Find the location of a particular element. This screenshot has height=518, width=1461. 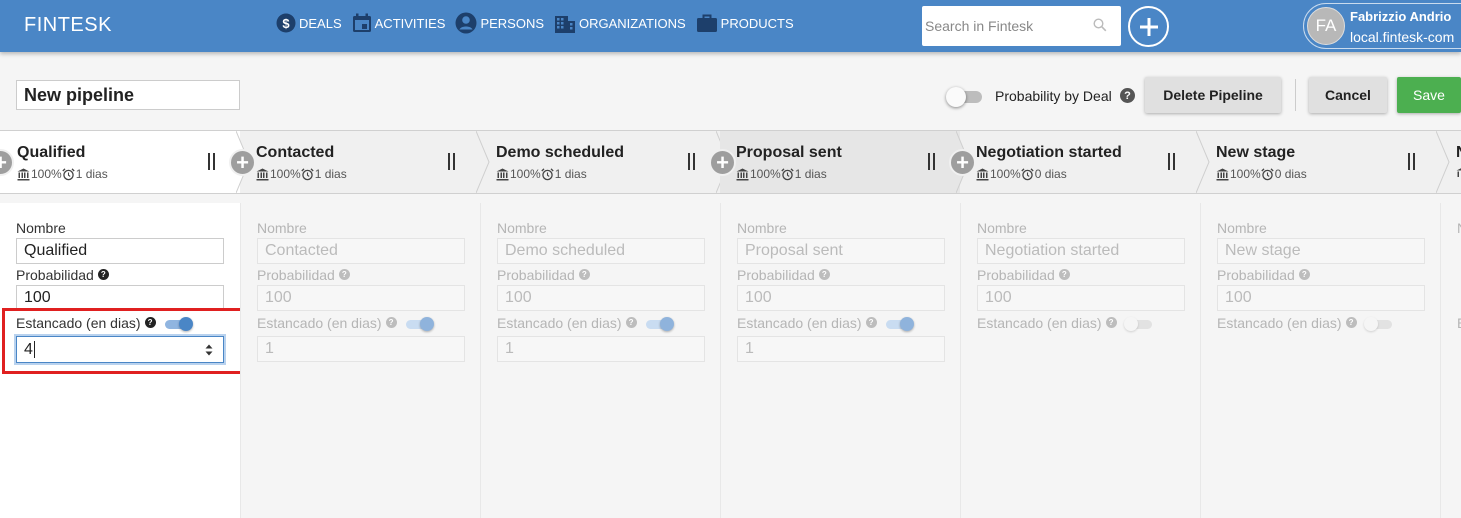

quick-add-button is located at coordinates (1148, 26).